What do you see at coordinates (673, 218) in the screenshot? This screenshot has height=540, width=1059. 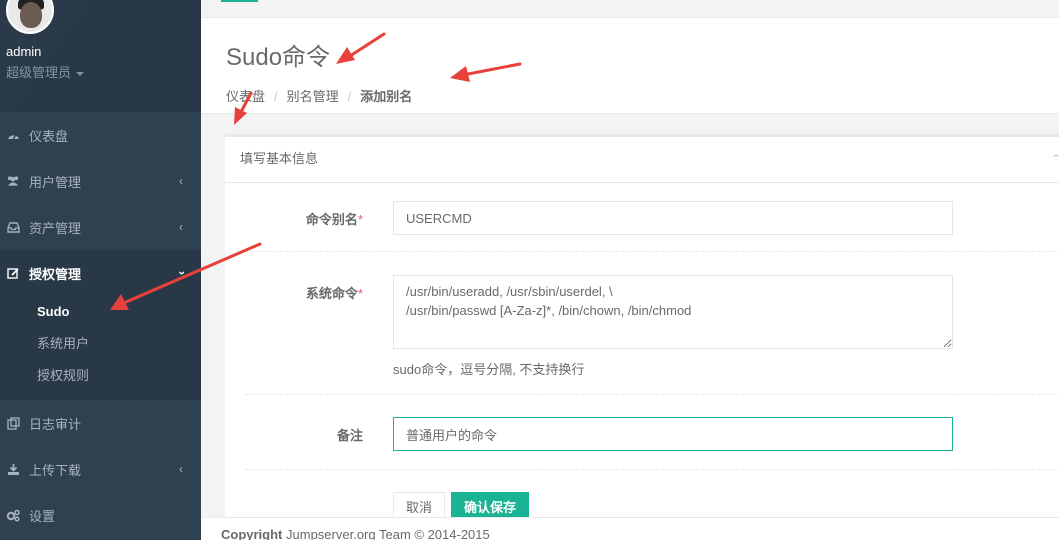 I see `alias-input` at bounding box center [673, 218].